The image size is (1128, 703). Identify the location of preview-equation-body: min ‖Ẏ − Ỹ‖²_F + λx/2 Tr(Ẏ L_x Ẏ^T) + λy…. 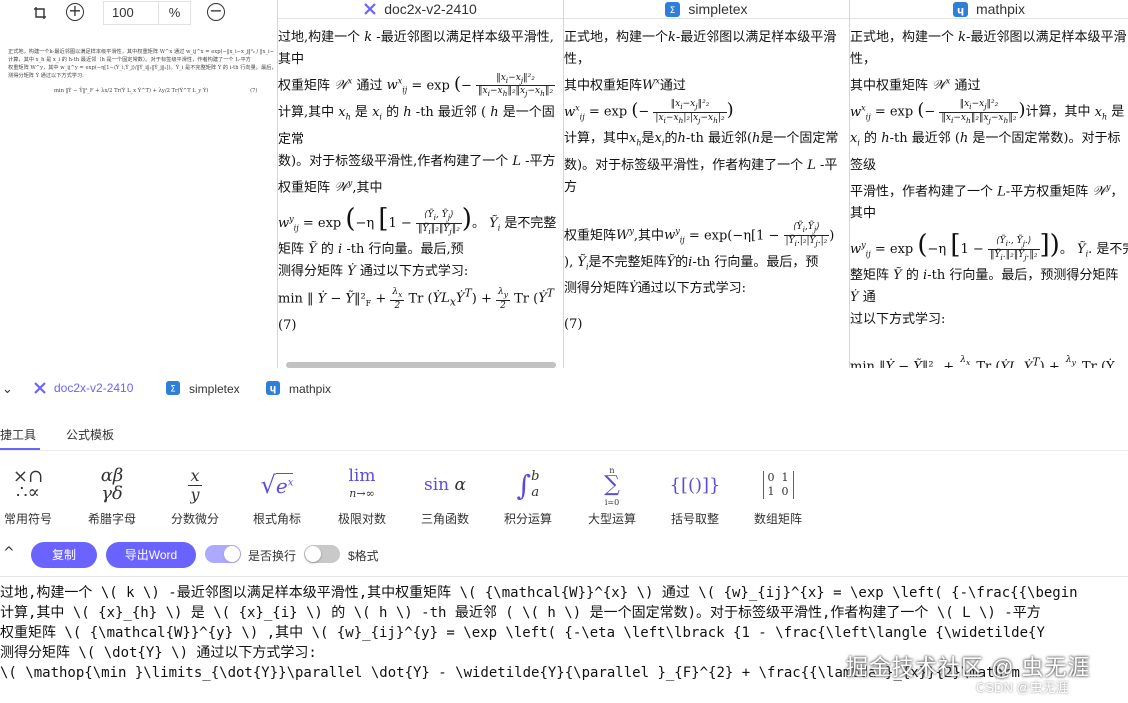
(131, 91).